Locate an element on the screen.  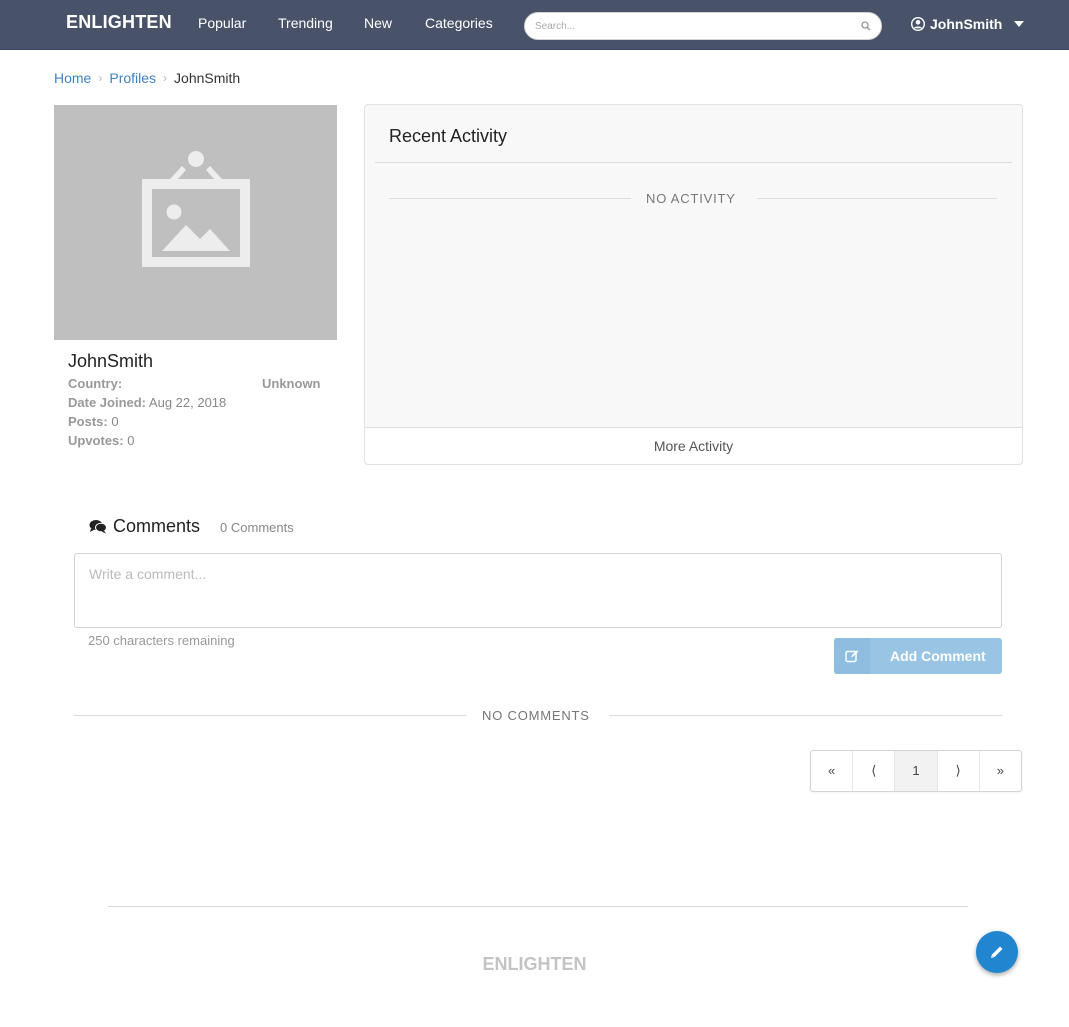
profile-date-joined-row: Date Joined: Aug 22, 2018 is located at coordinates (147, 402).